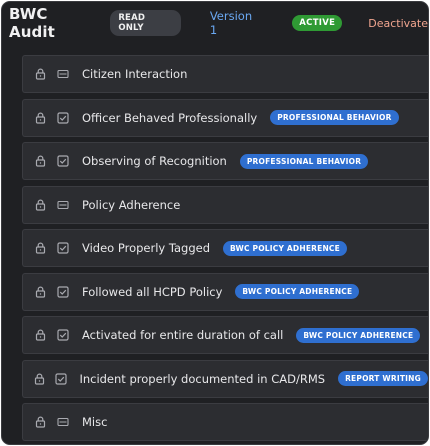 The width and height of the screenshot is (430, 446). Describe the element at coordinates (170, 117) in the screenshot. I see `audit-item-label: Officer Behaved Professionally` at that location.